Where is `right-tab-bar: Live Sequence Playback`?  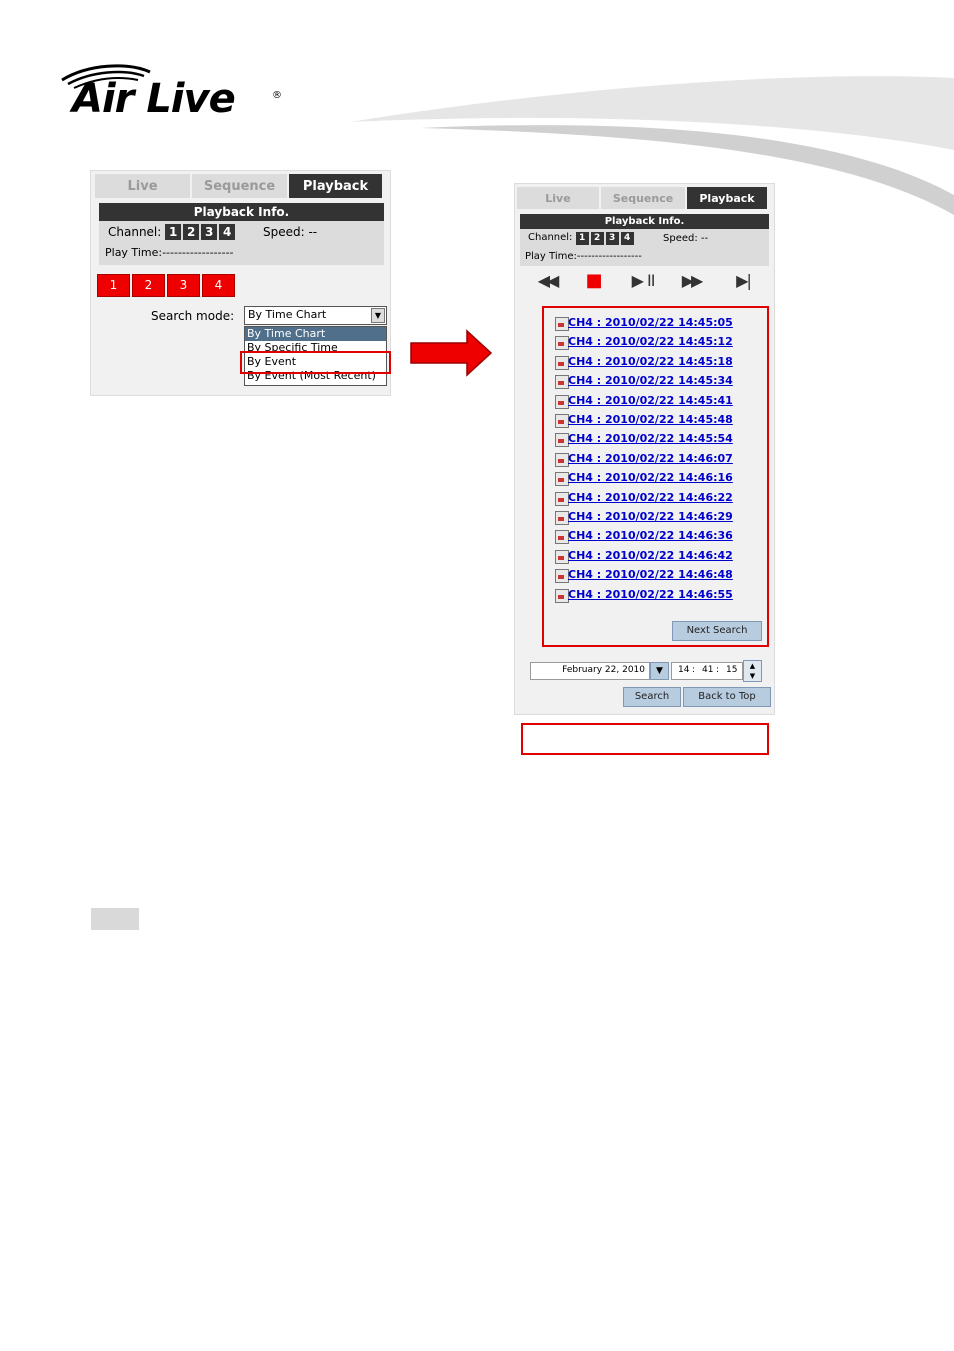
right-tab-bar: Live Sequence Playback is located at coordinates (642, 198).